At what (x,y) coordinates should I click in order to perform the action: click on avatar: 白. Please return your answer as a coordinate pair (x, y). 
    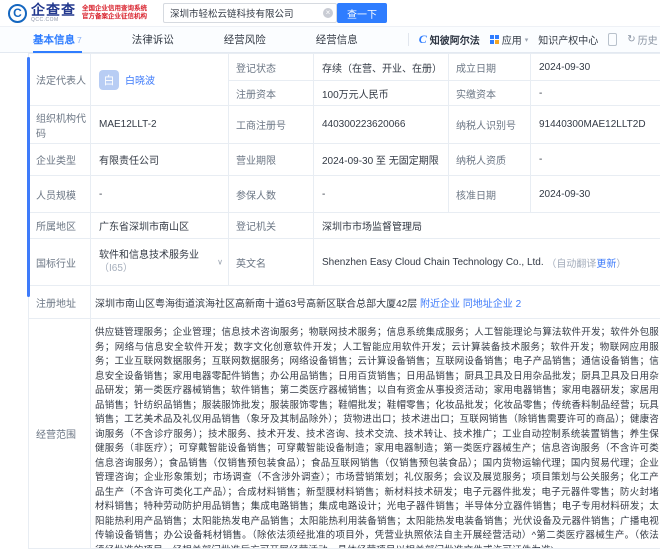
    Looking at the image, I should click on (109, 79).